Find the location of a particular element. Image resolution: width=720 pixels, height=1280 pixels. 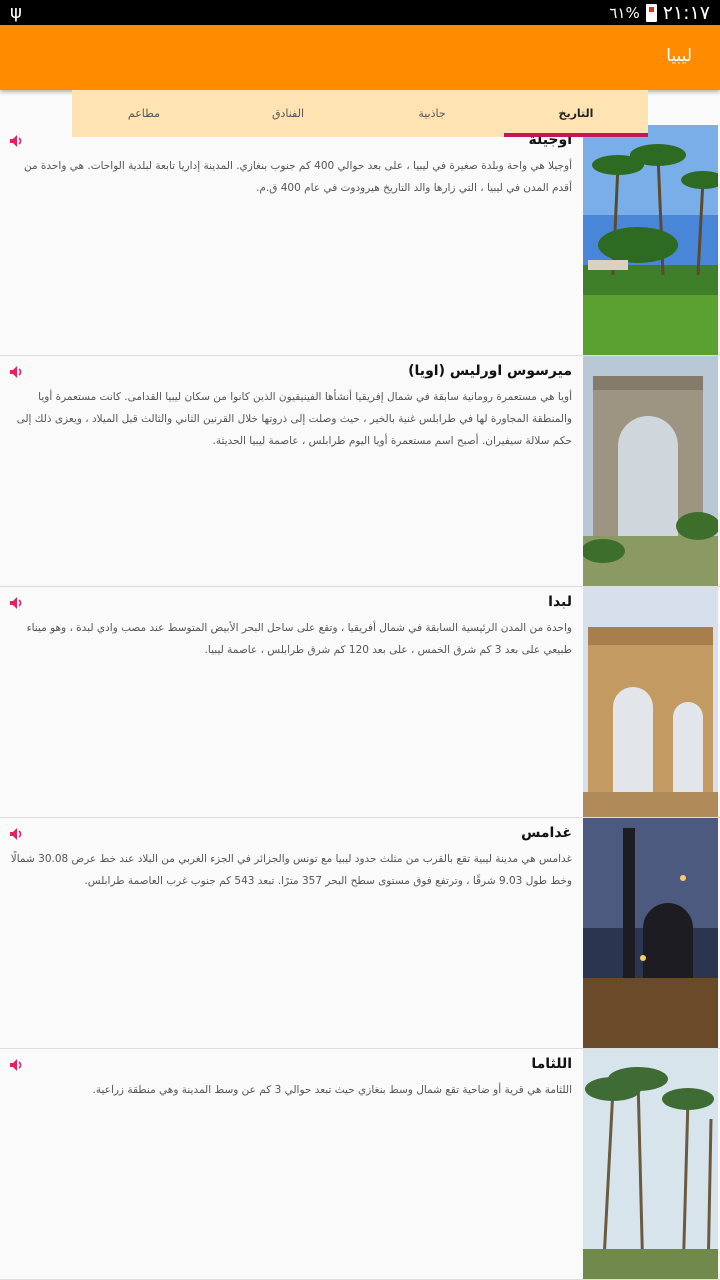

place-title: لبدا is located at coordinates (560, 602).